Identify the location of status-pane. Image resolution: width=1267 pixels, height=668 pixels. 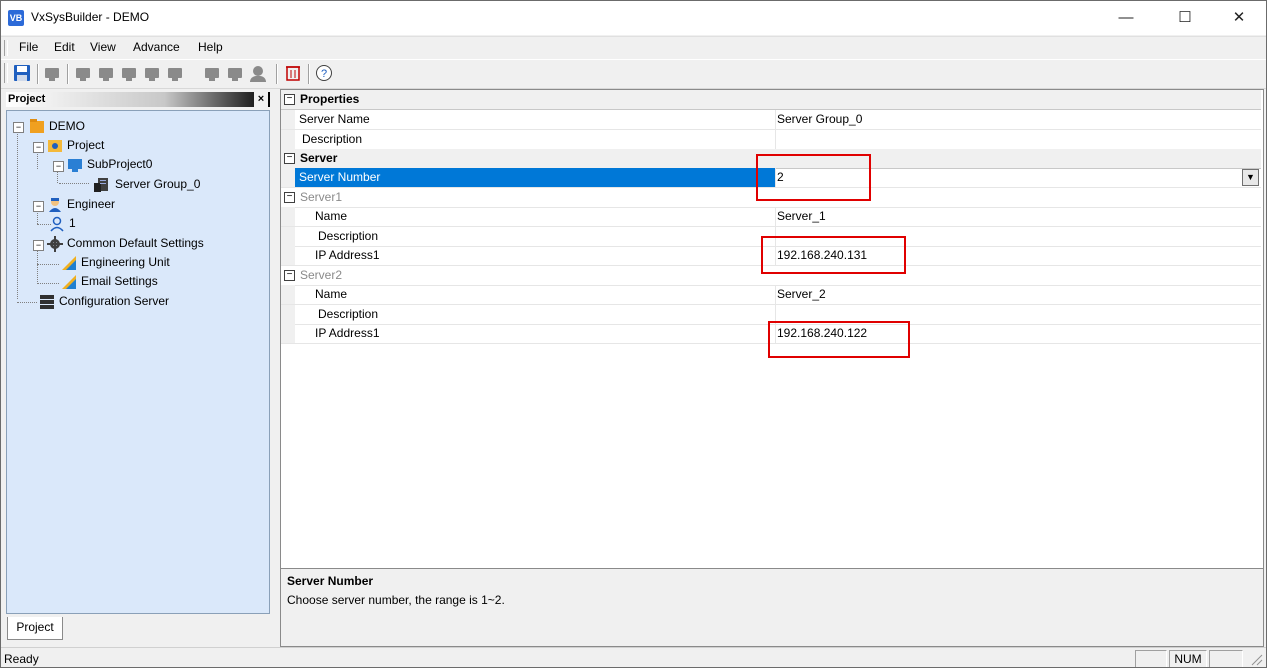
(1151, 658).